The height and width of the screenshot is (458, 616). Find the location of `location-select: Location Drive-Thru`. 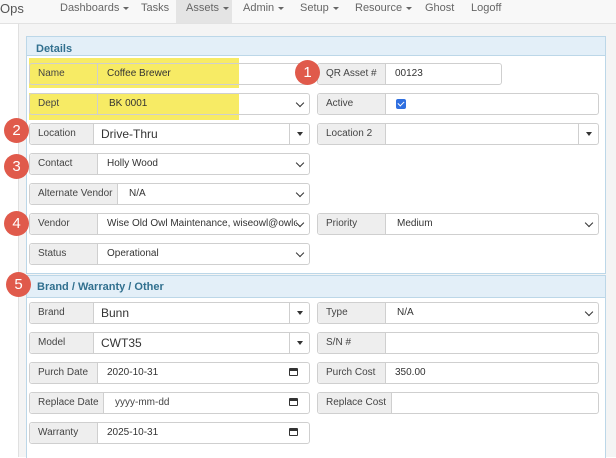

location-select: Location Drive-Thru is located at coordinates (169, 134).